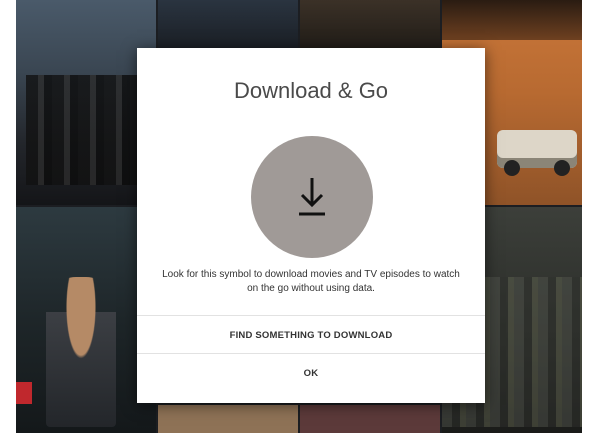  I want to click on find-something-to-download-button: FIND SOMETHING TO DOWNLOAD, so click(311, 336).